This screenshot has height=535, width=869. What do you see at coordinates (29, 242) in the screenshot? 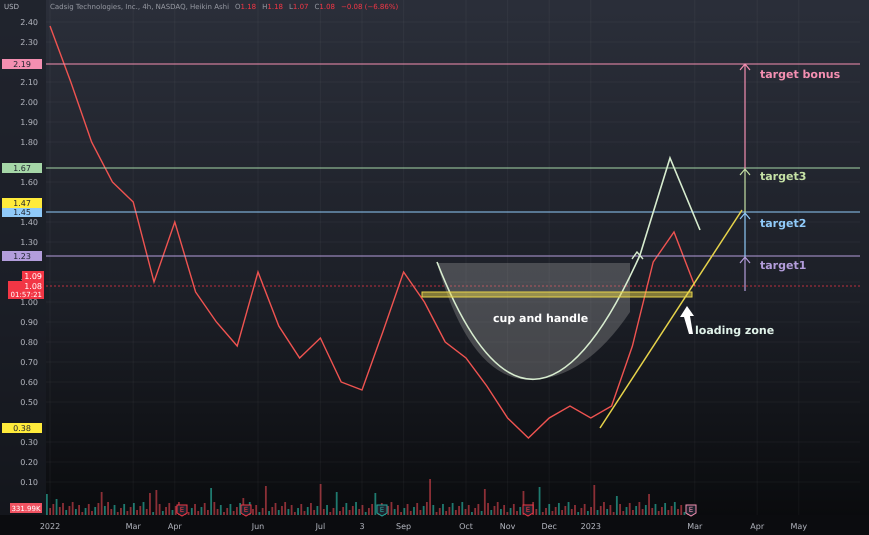
I see `axis-tick-label: 1.30` at bounding box center [29, 242].